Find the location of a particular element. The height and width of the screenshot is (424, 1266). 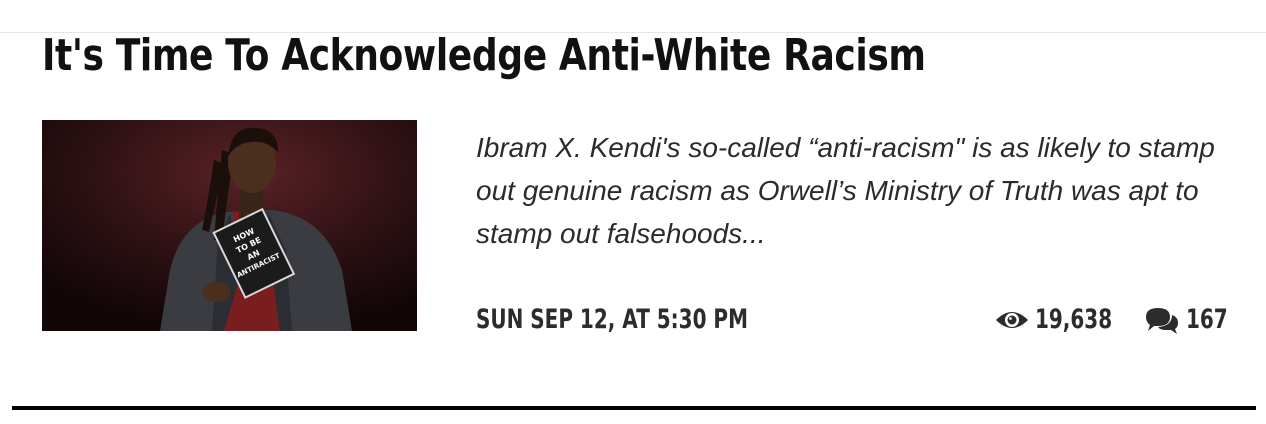

view-count: 19,638 is located at coordinates (1058, 320).